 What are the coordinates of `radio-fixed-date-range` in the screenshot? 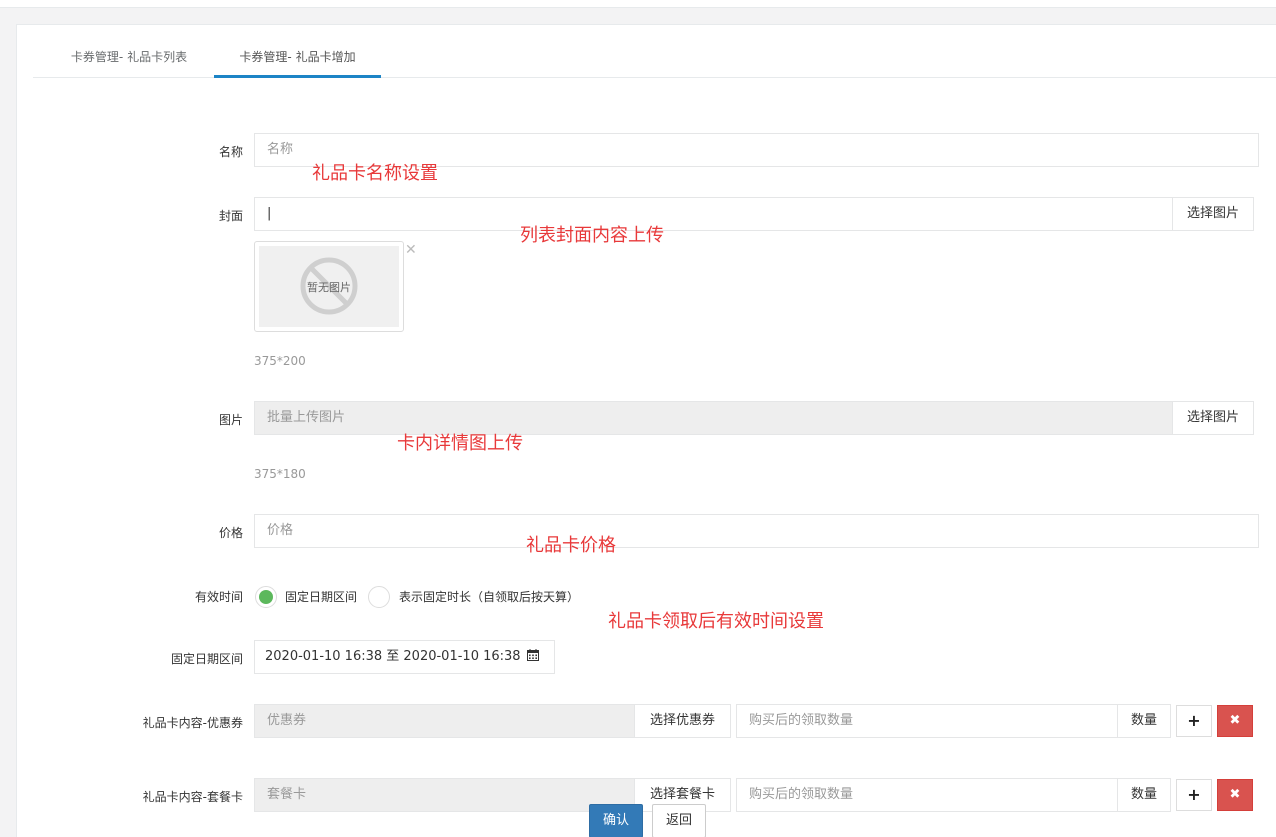 It's located at (266, 597).